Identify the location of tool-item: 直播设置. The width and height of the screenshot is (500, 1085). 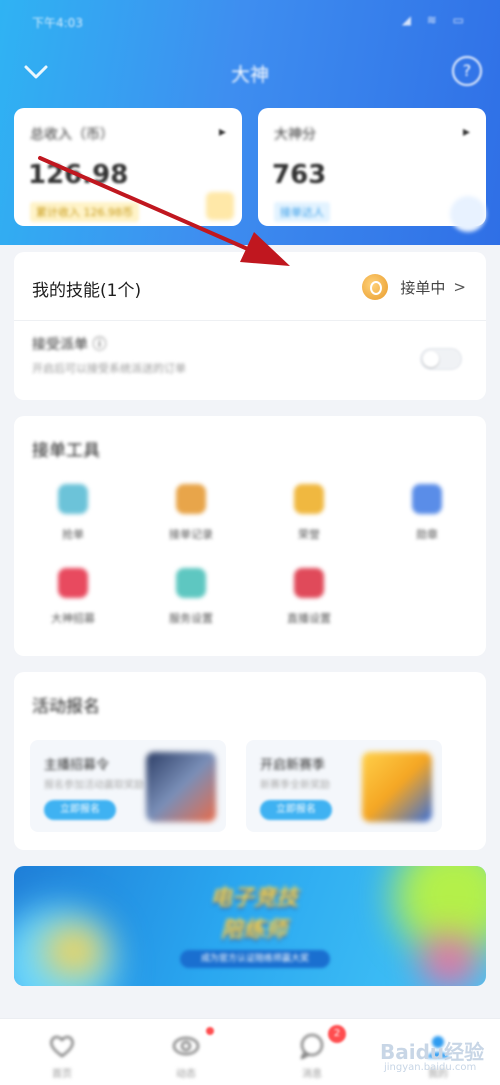
(309, 603).